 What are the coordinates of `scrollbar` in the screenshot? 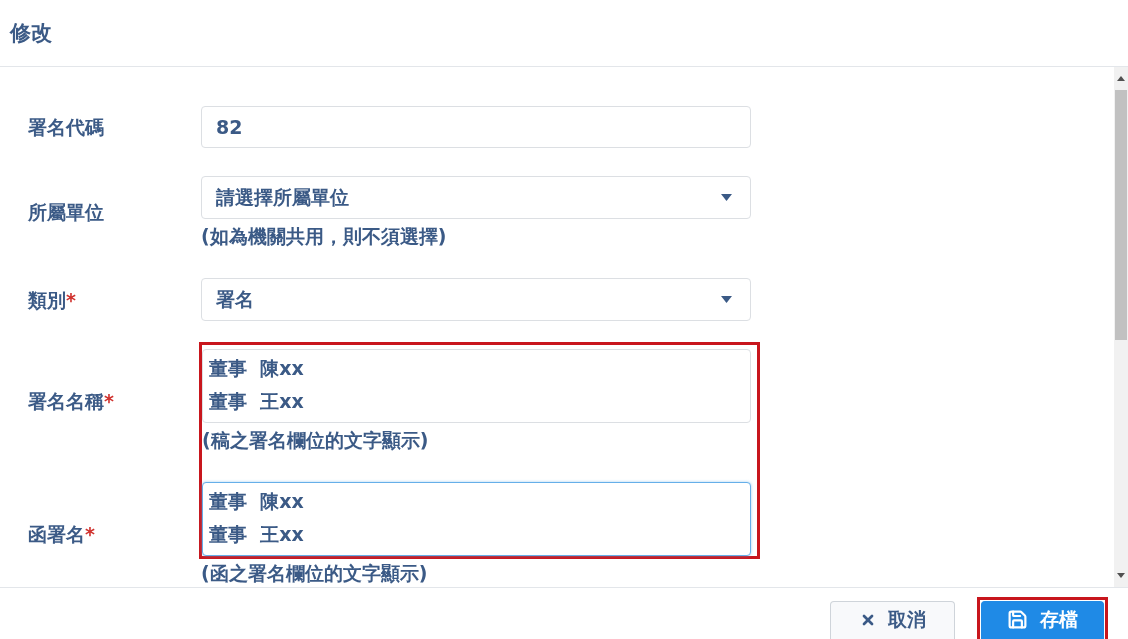 It's located at (1121, 327).